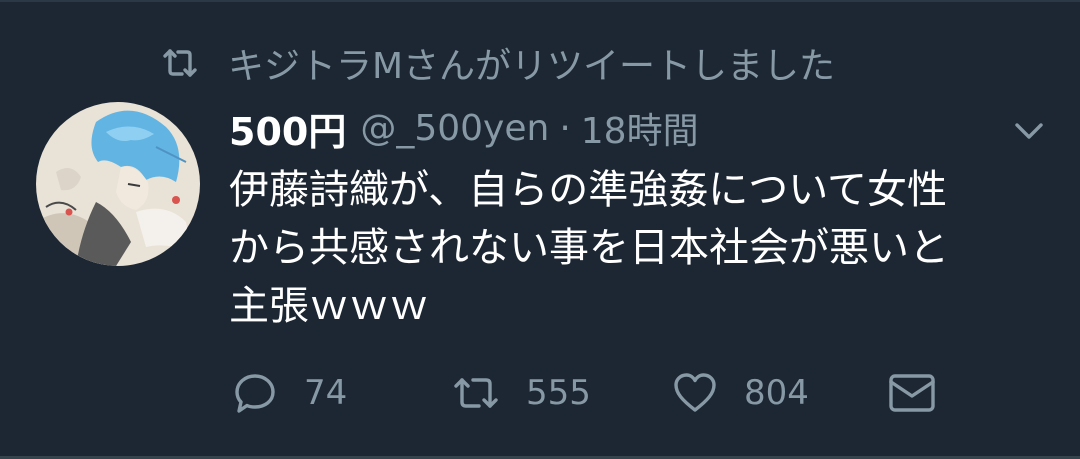 The height and width of the screenshot is (459, 1080). Describe the element at coordinates (329, 306) in the screenshot. I see `tweet-text-line: 主張ｗｗｗ` at that location.